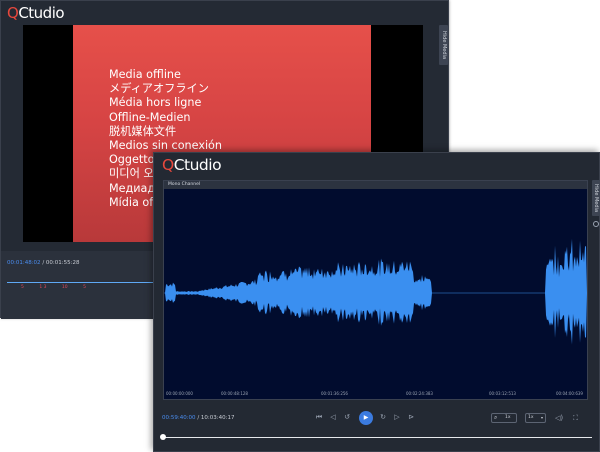 This screenshot has width=600, height=452. I want to click on marker-icon: ⊳, so click(411, 417).